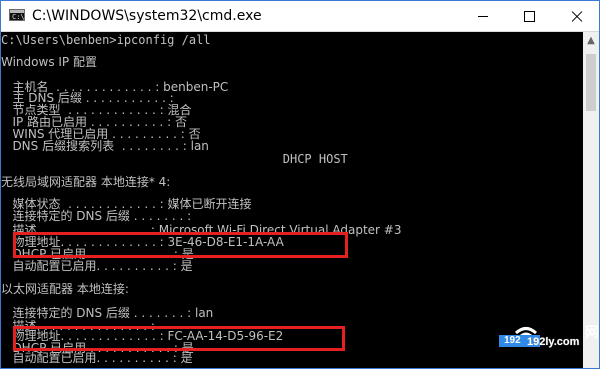  Describe the element at coordinates (576, 16) in the screenshot. I see `close-icon` at that location.